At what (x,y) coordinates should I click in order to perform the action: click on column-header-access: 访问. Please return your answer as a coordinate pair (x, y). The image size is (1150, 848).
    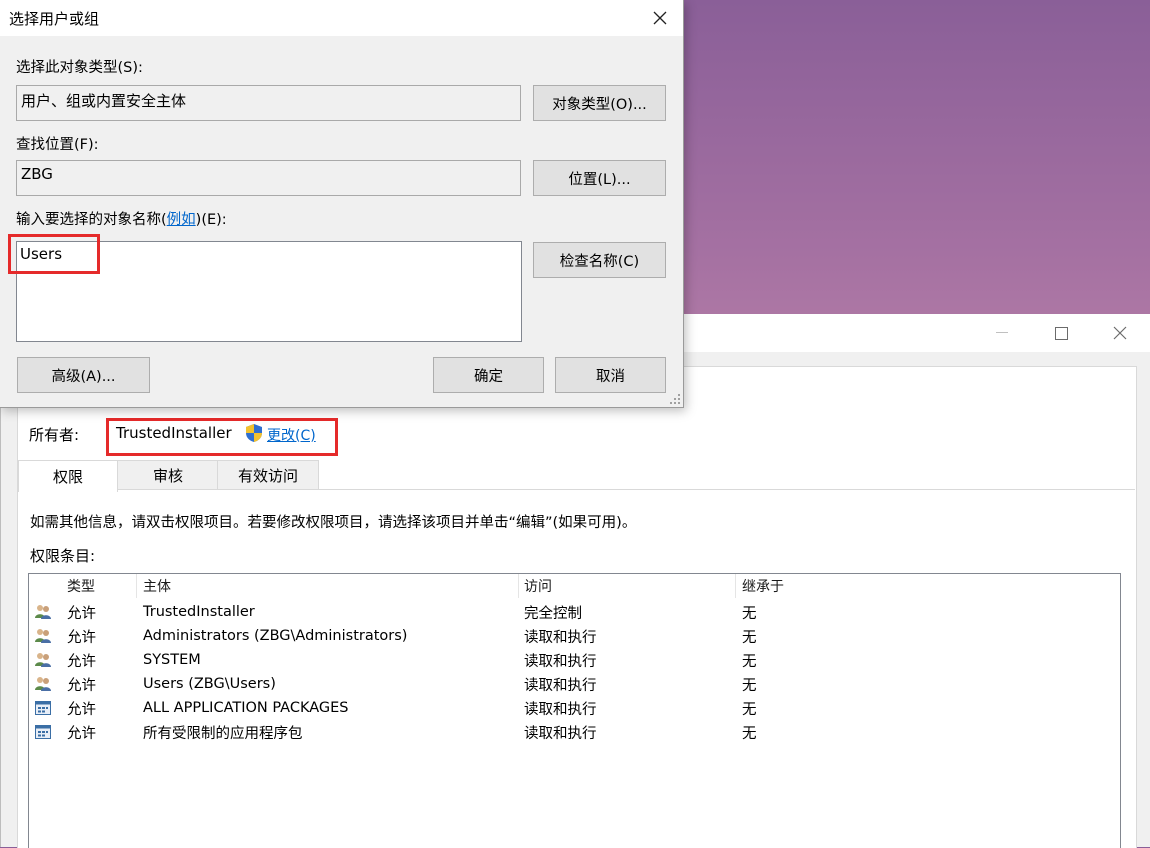
    Looking at the image, I should click on (538, 586).